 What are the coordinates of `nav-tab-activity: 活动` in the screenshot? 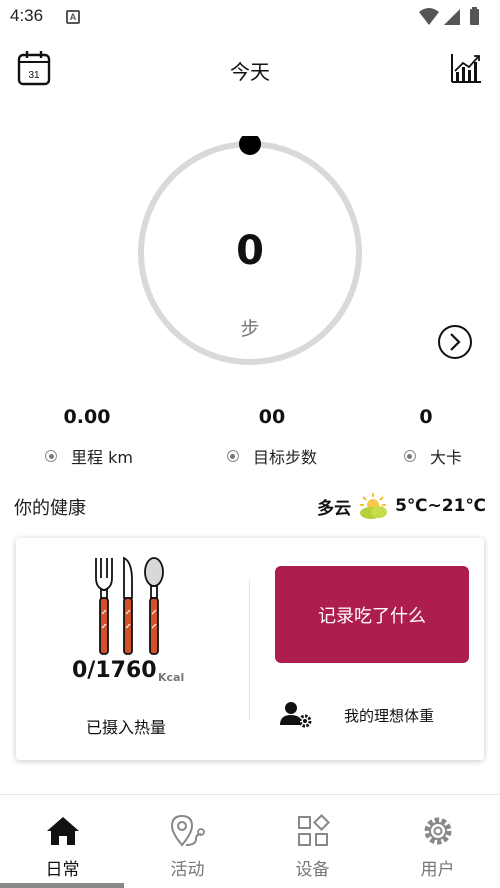 It's located at (187, 841).